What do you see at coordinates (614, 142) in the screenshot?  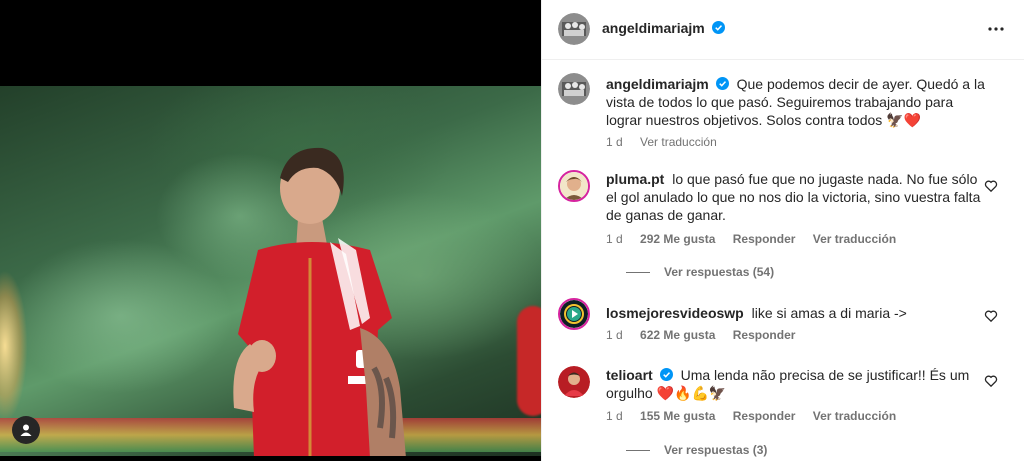 I see `caption-time: 1 d` at bounding box center [614, 142].